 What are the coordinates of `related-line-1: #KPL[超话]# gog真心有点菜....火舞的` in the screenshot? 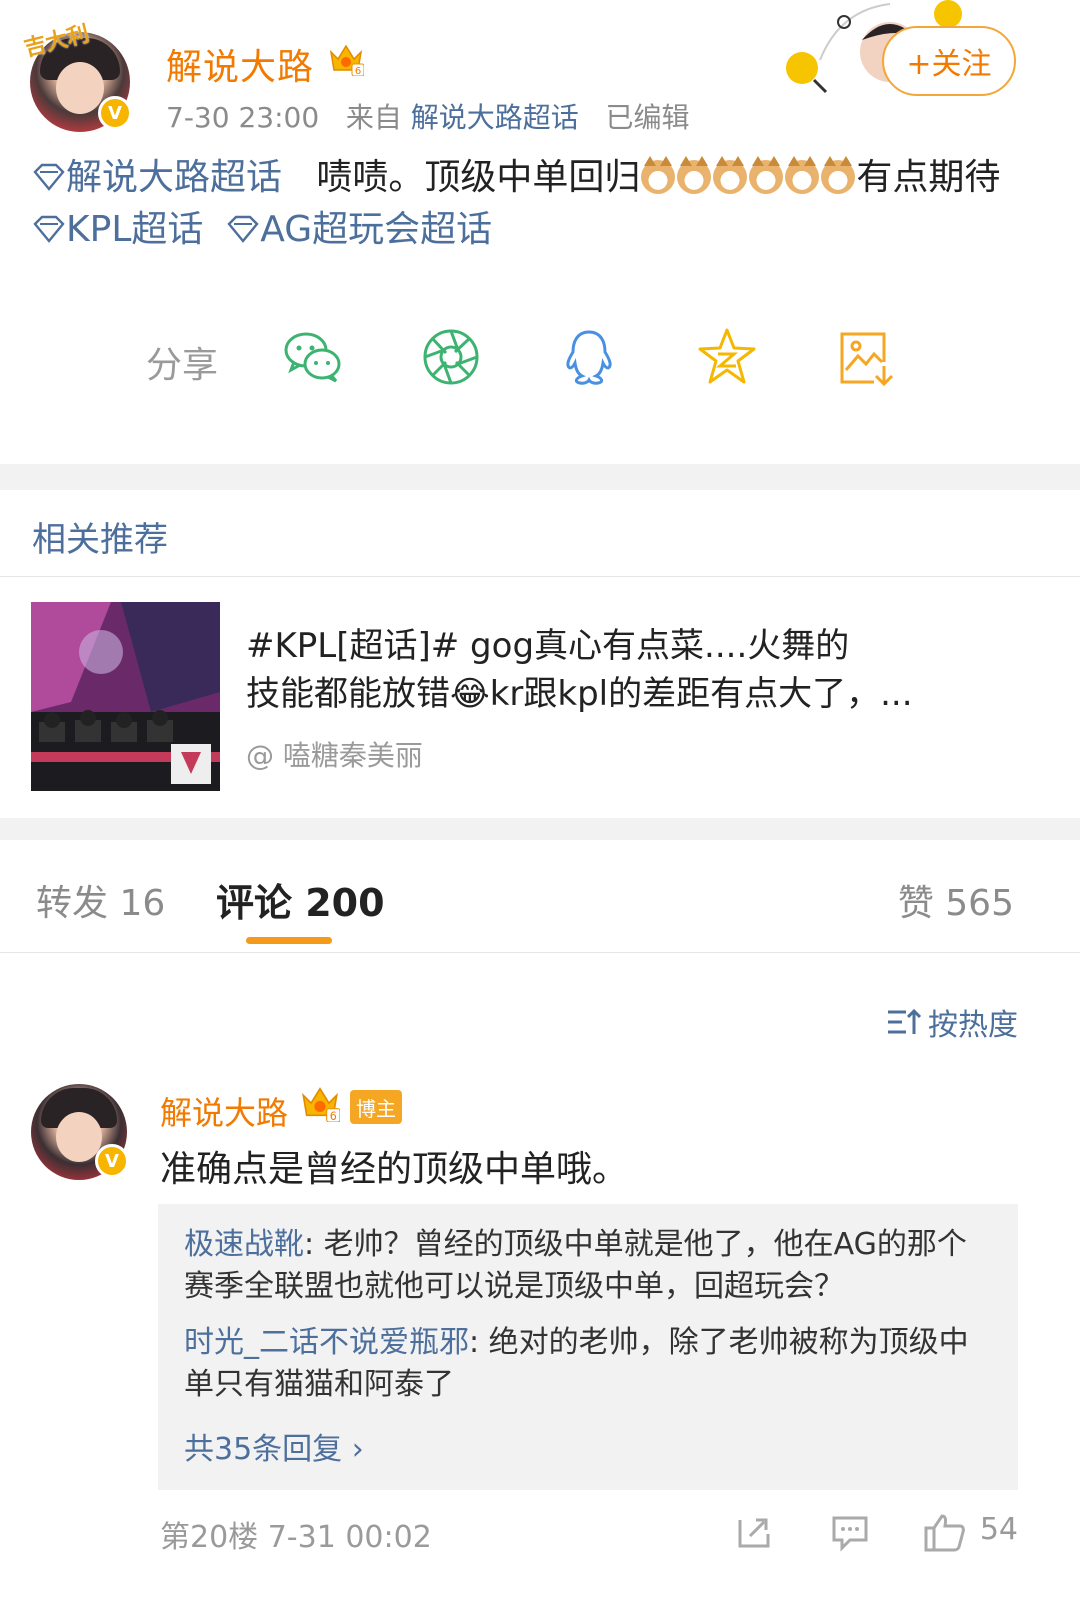 It's located at (548, 646).